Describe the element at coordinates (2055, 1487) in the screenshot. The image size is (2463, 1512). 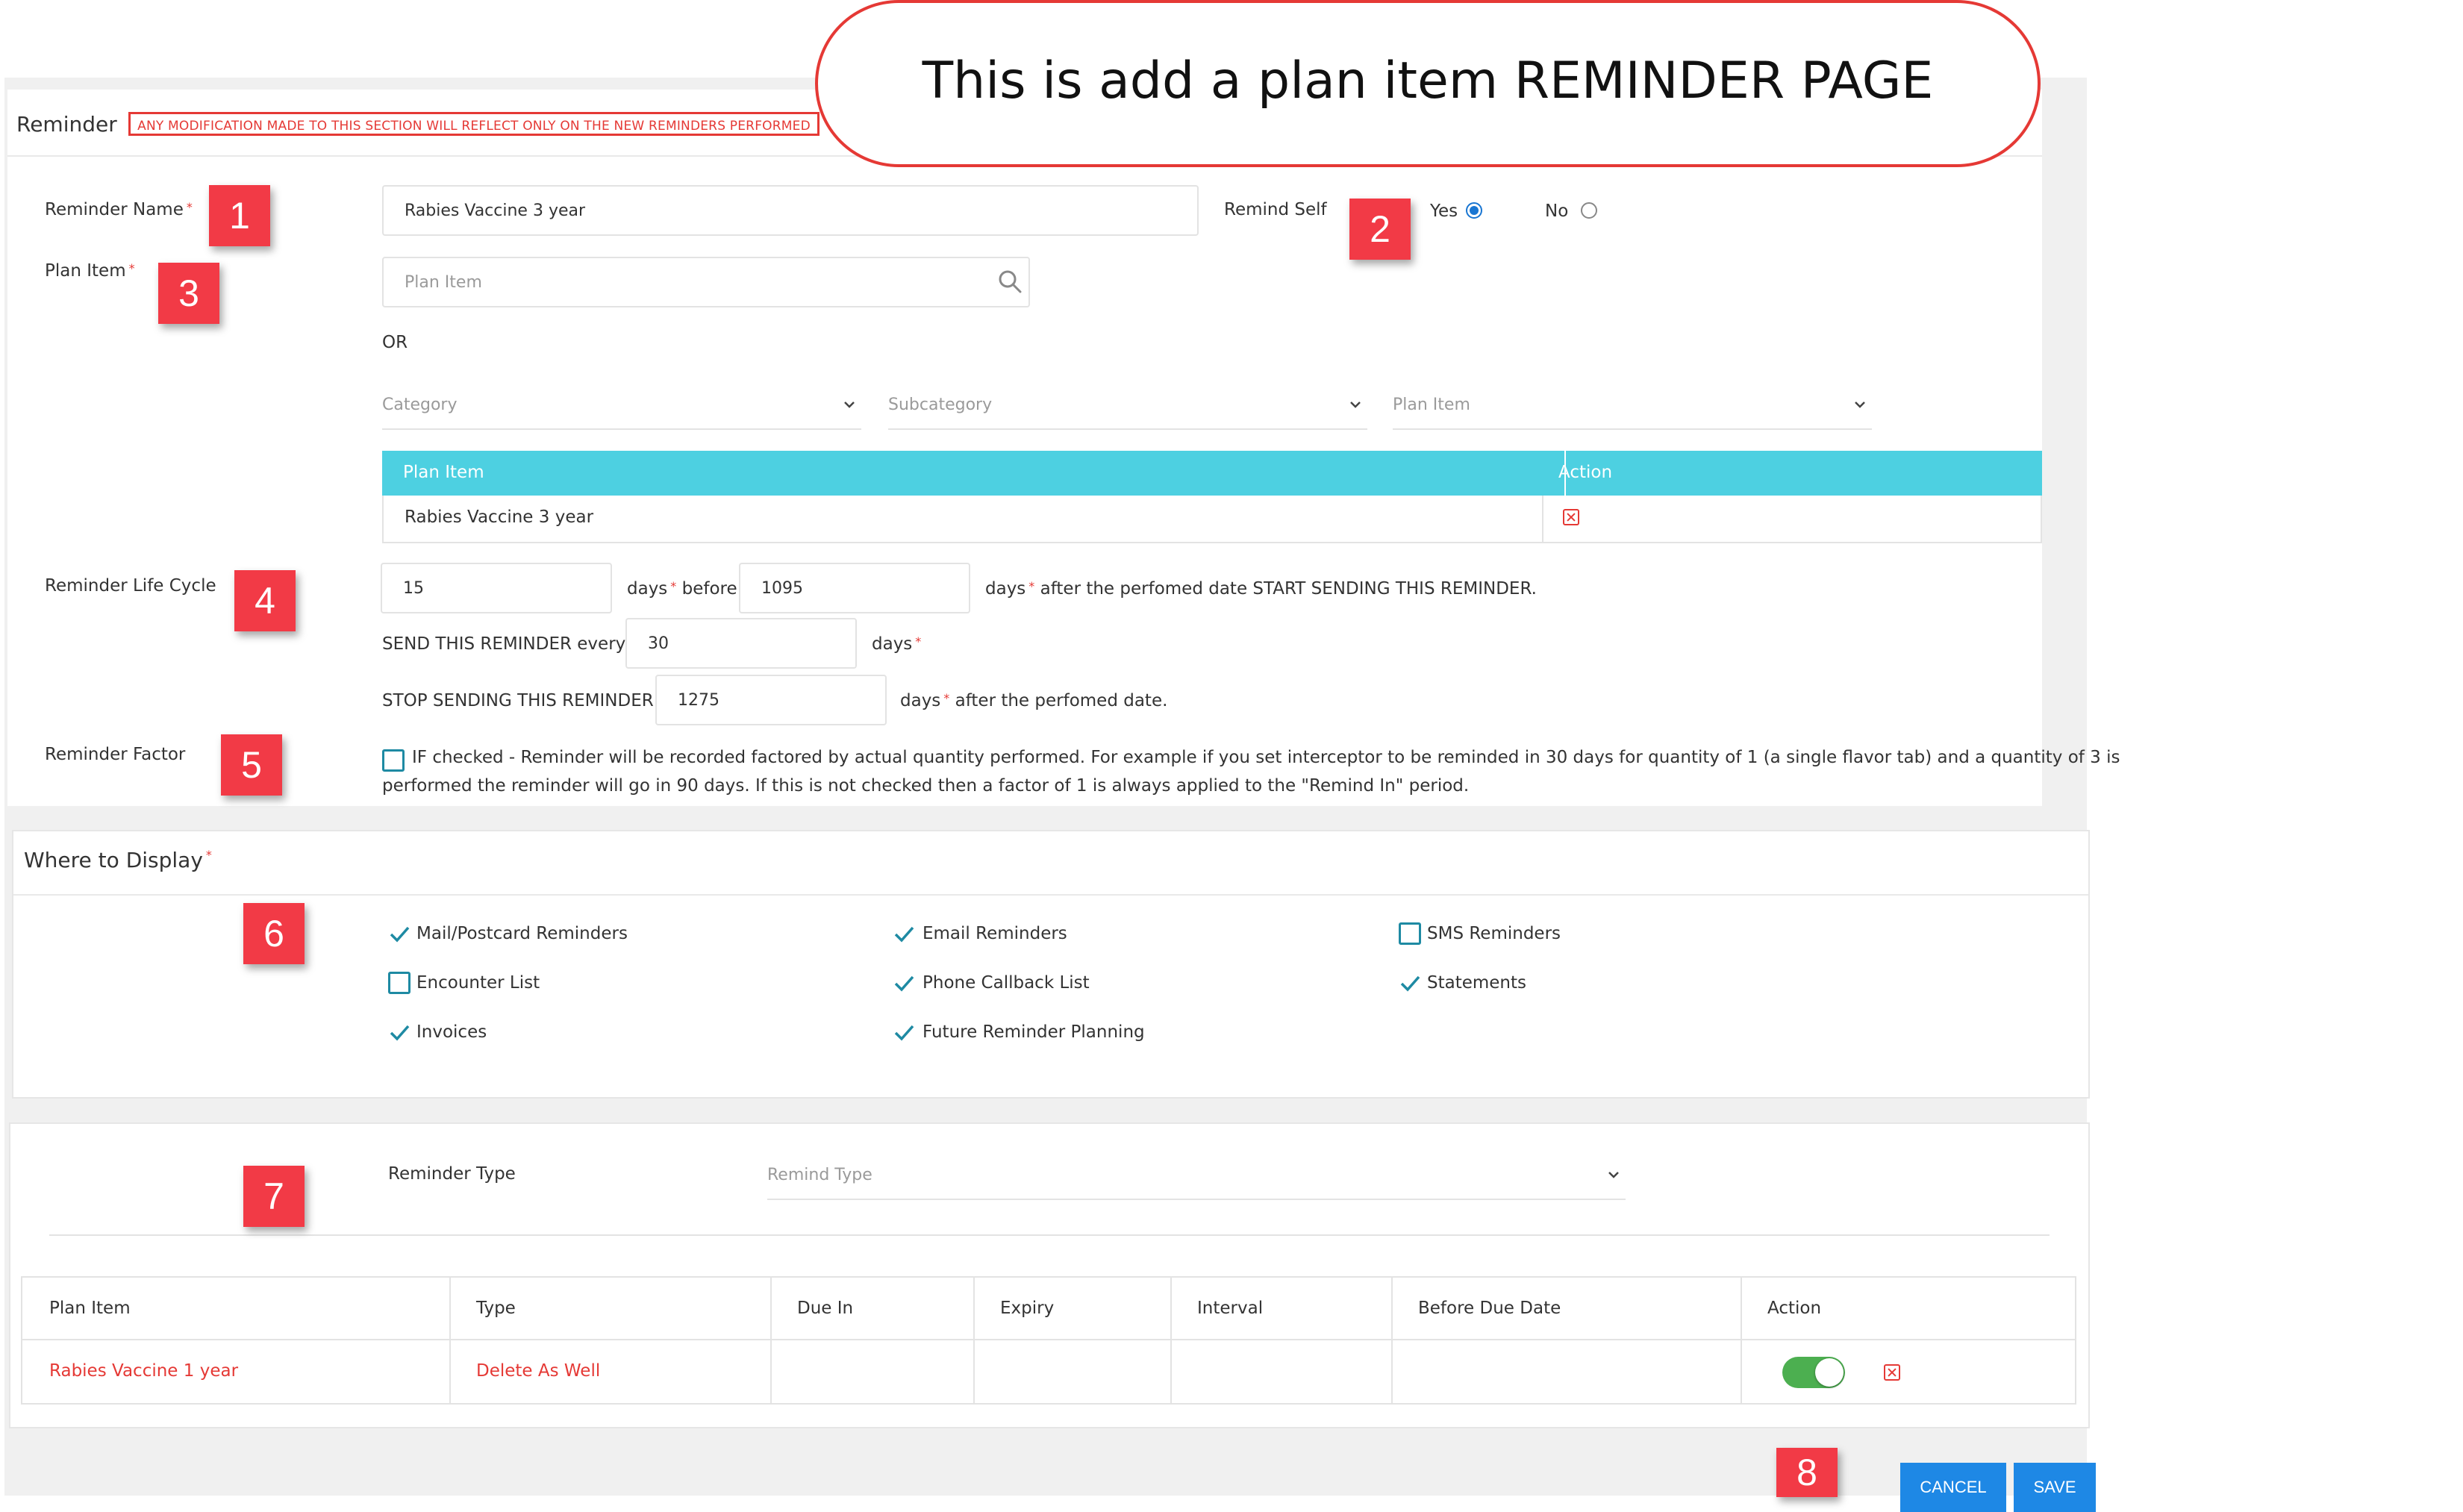
I see `save-button: SAVE` at that location.